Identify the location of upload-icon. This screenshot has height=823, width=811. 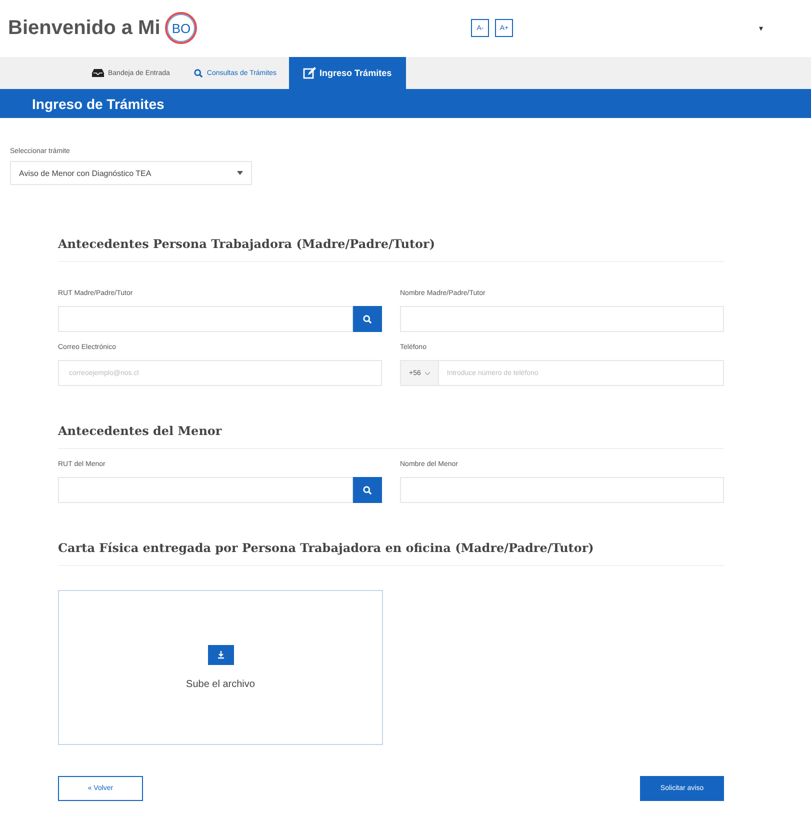
(220, 655).